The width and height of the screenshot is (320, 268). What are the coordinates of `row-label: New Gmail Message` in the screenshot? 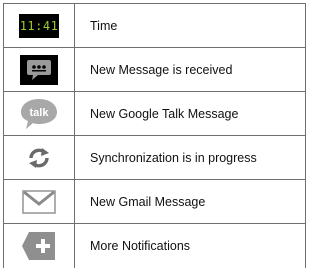 It's located at (148, 201).